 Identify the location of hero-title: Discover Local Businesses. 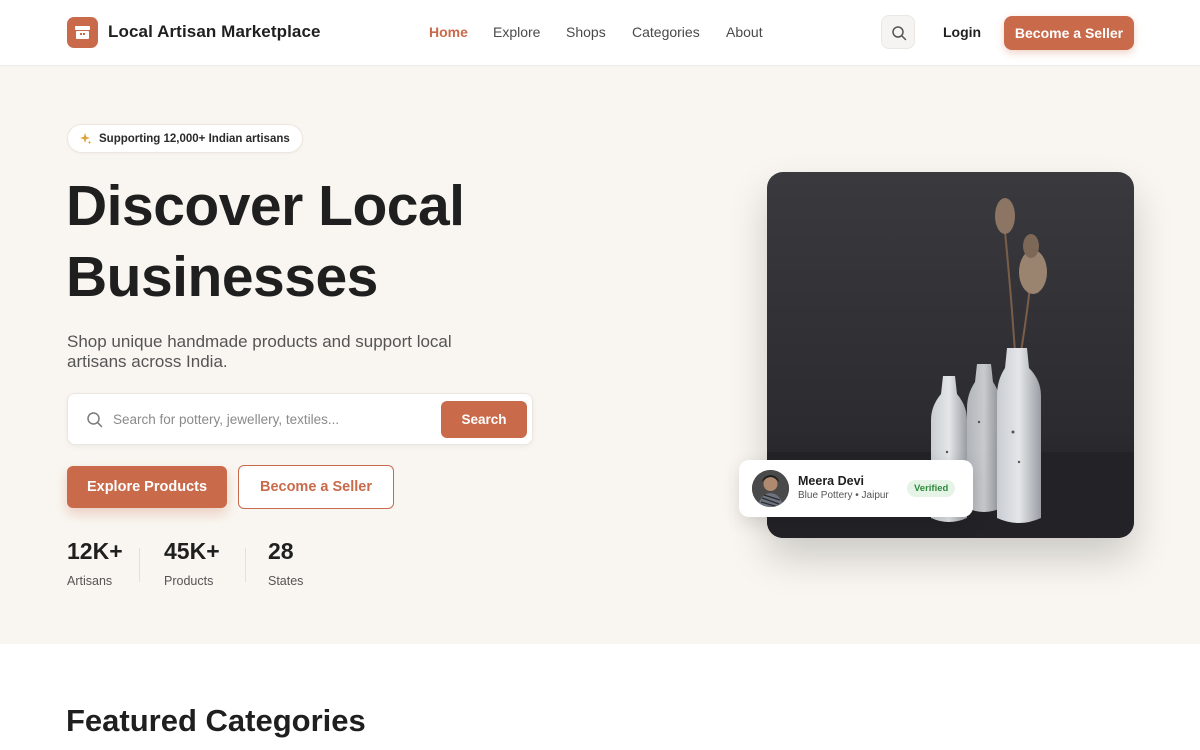
(265, 242).